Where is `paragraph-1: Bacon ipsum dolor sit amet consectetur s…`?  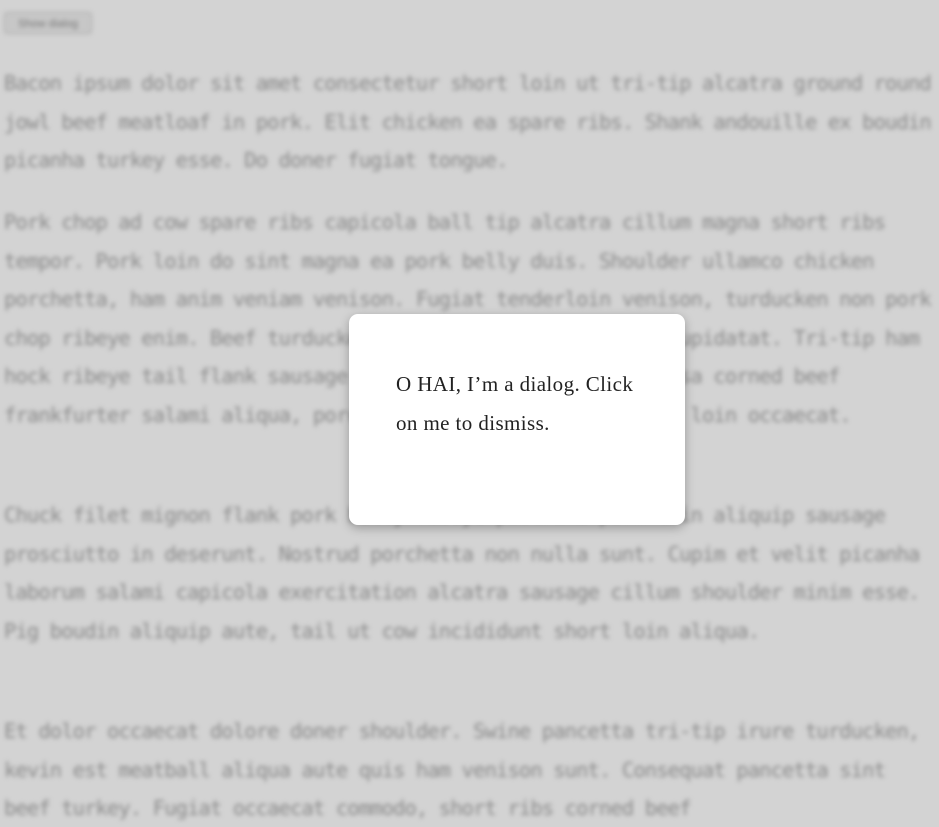
paragraph-1: Bacon ipsum dolor sit amet consectetur s… is located at coordinates (468, 121).